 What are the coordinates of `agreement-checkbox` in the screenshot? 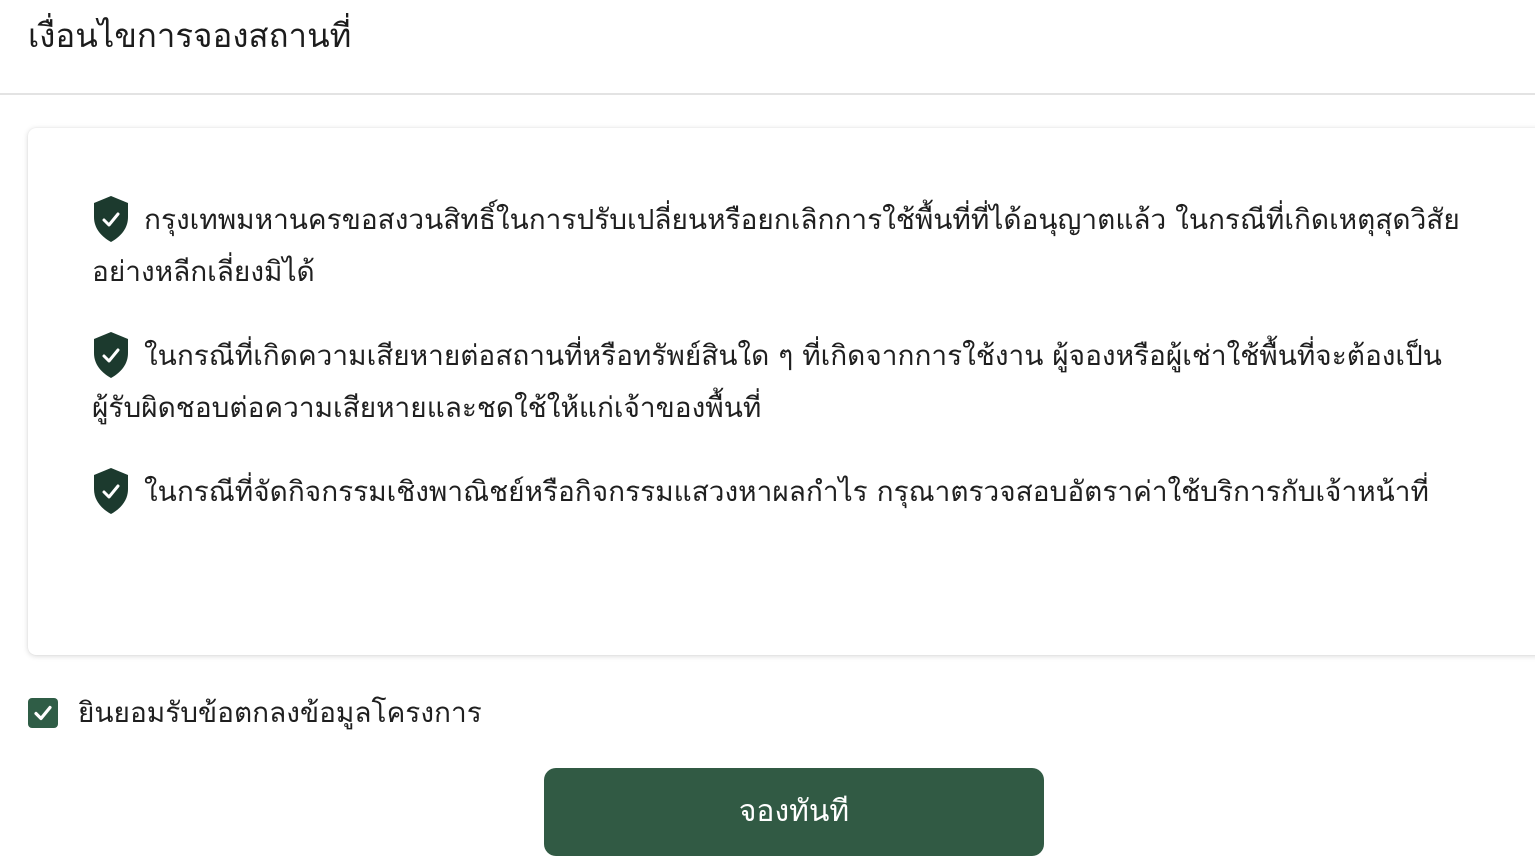 It's located at (43, 713).